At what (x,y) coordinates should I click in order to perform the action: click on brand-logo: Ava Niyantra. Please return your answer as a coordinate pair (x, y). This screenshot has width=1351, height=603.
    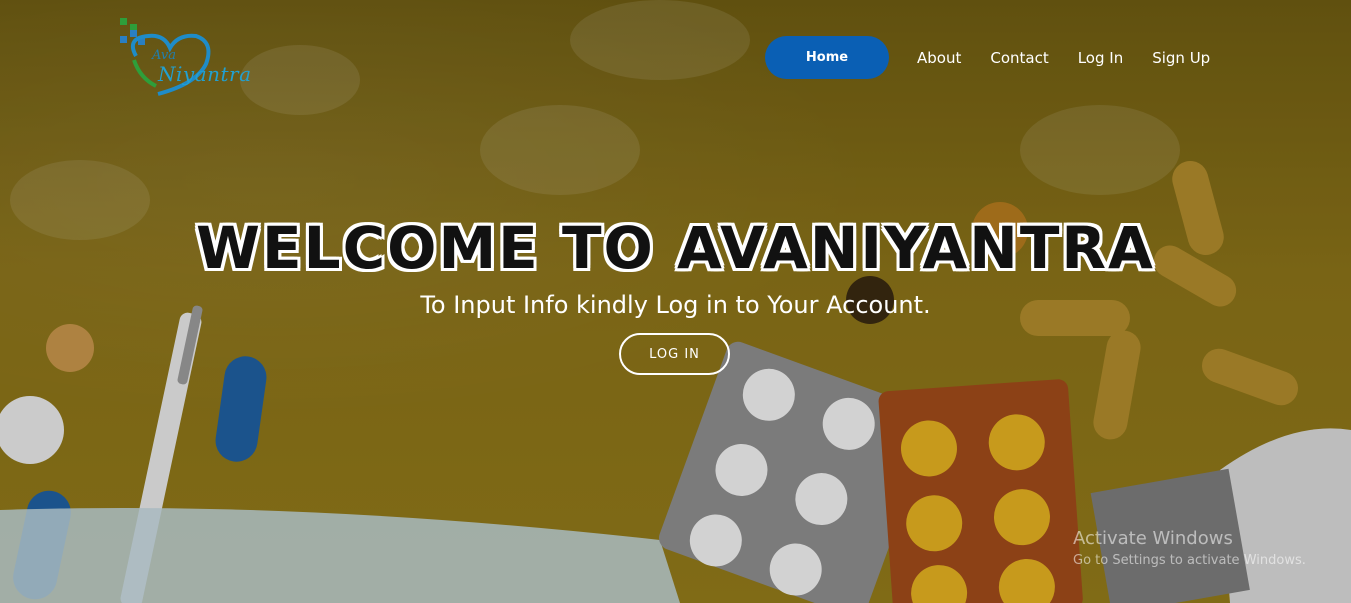
    Looking at the image, I should click on (193, 57).